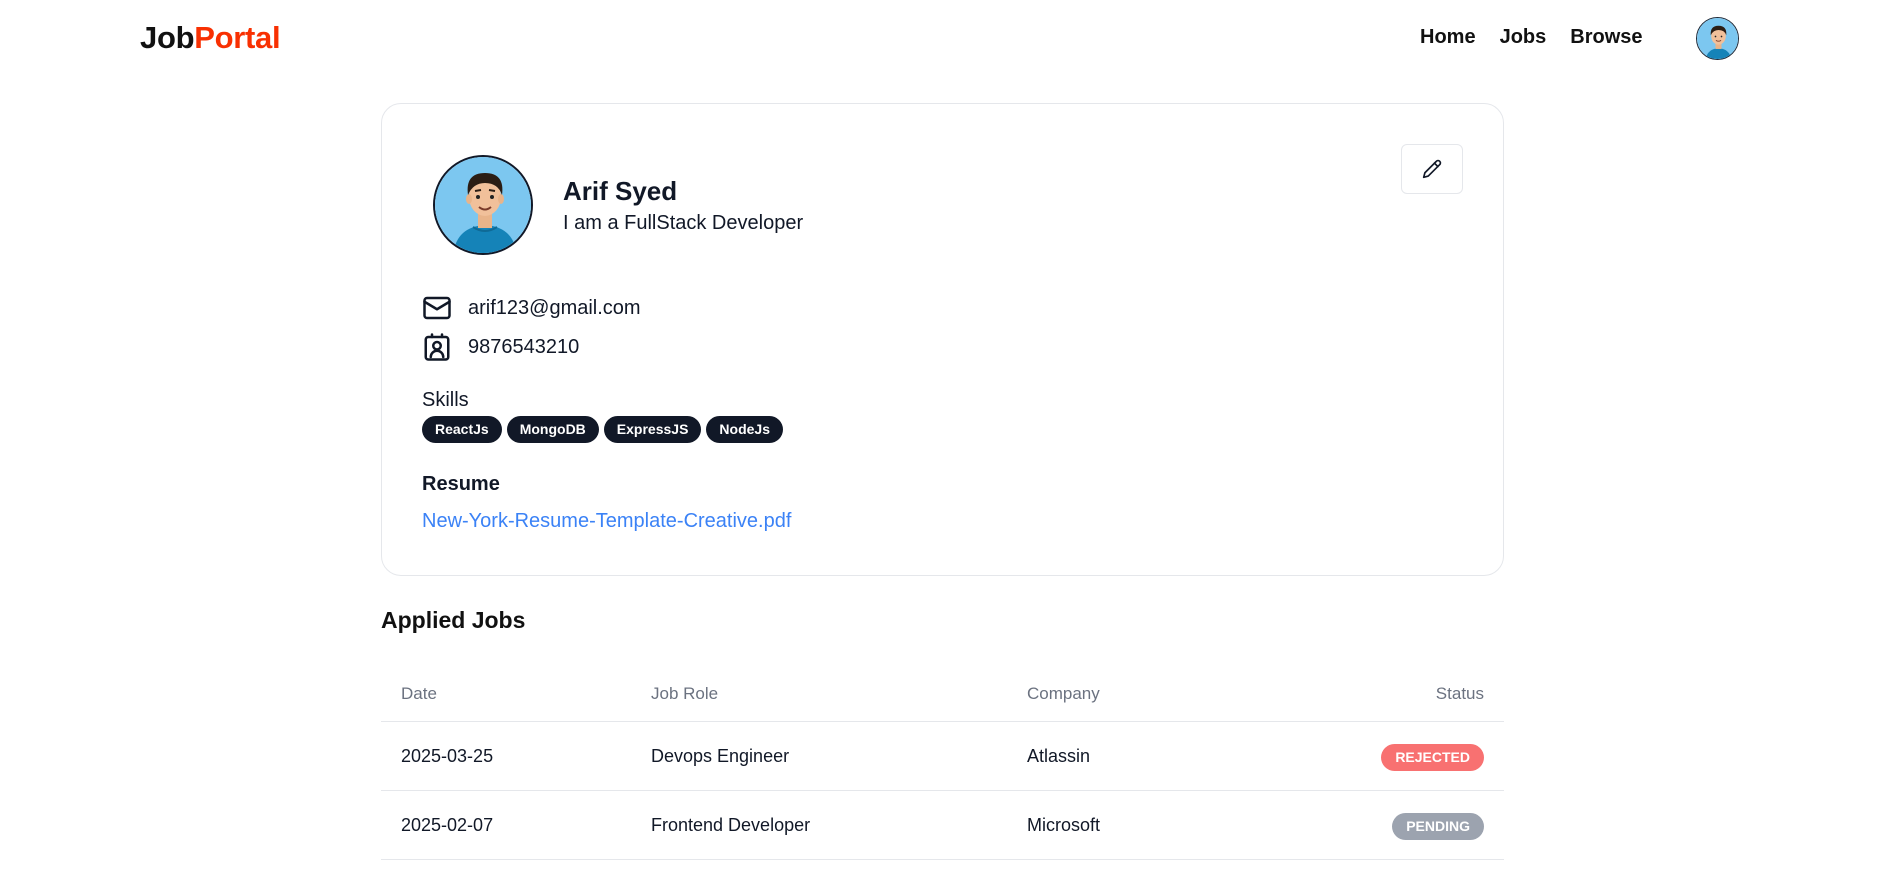 The image size is (1879, 879). I want to click on mail-icon, so click(437, 308).